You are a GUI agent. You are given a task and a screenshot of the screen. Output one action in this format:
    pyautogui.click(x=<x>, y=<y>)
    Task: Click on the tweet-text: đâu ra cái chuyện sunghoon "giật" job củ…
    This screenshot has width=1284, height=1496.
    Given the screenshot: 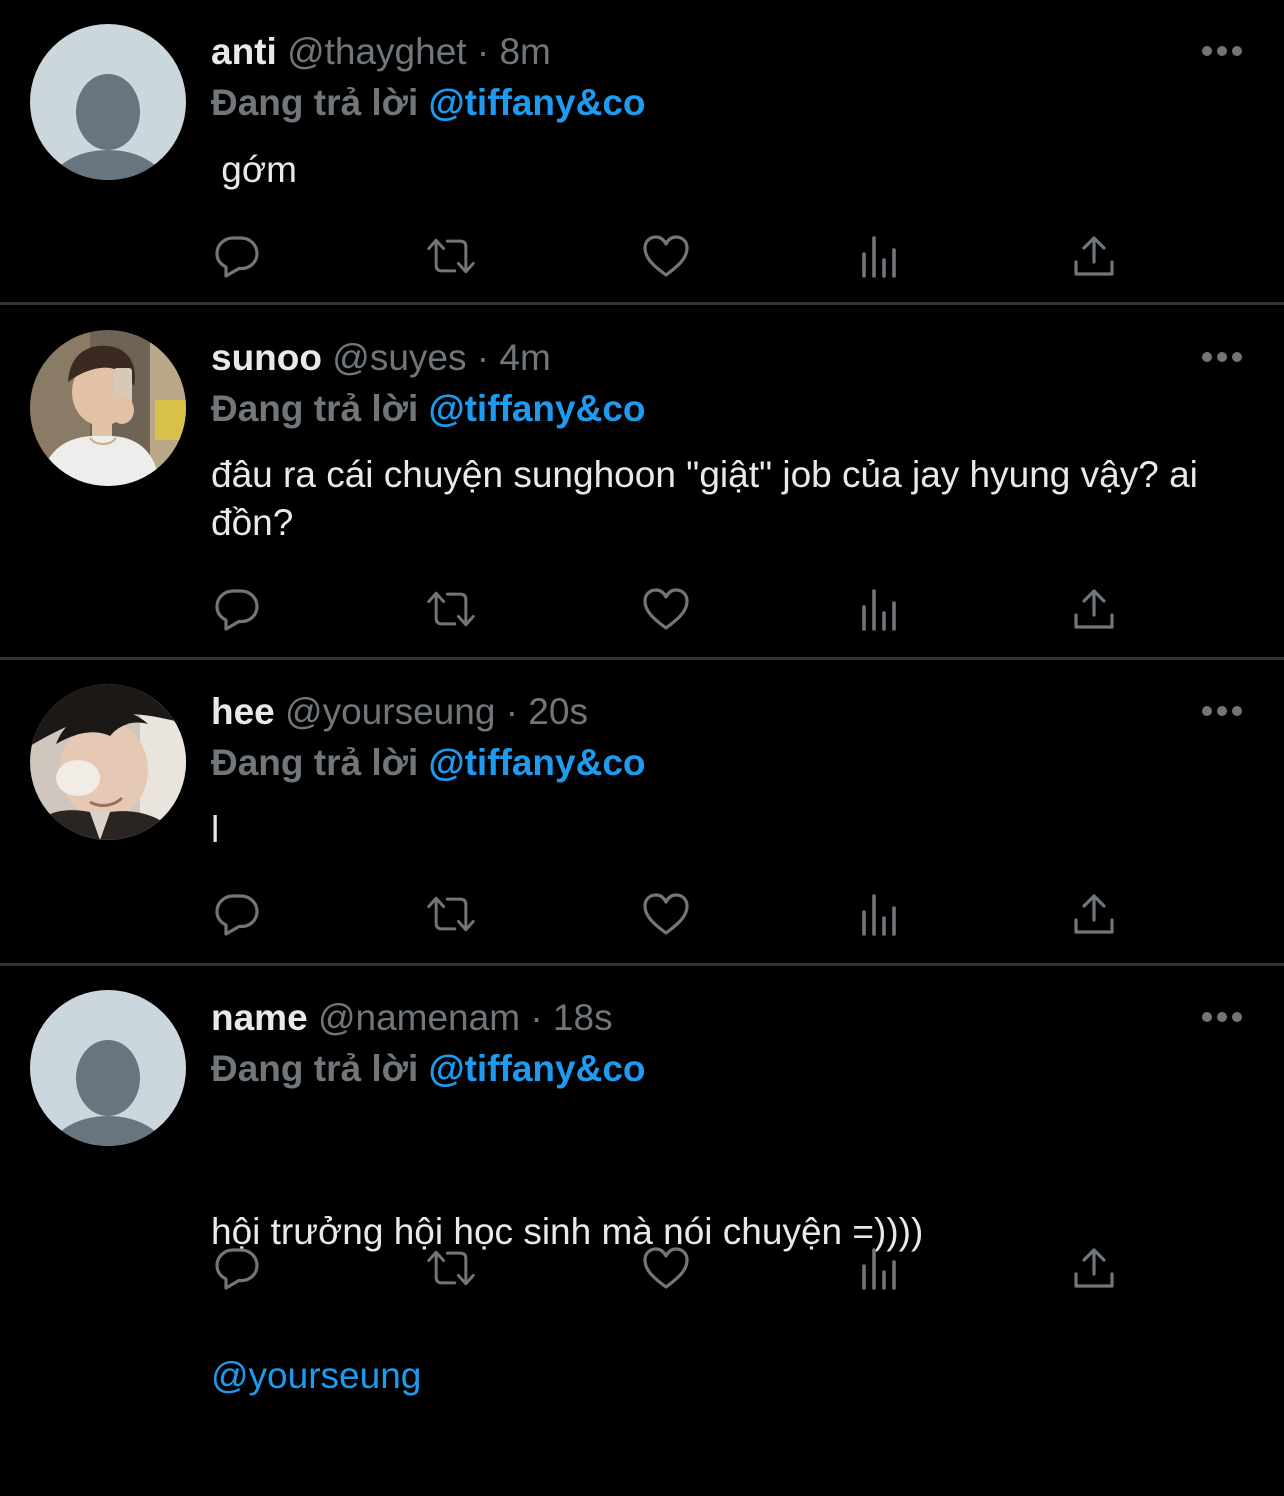 What is the action you would take?
    pyautogui.click(x=710, y=498)
    